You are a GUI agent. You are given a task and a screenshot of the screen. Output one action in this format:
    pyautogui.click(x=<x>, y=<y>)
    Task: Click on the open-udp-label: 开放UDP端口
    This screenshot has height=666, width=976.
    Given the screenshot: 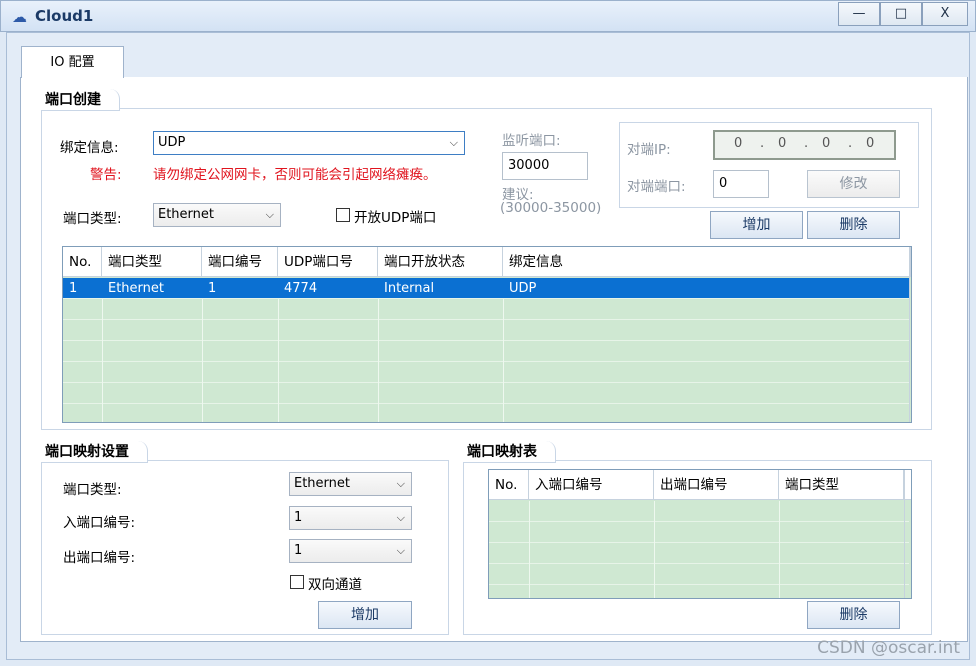 What is the action you would take?
    pyautogui.click(x=395, y=218)
    